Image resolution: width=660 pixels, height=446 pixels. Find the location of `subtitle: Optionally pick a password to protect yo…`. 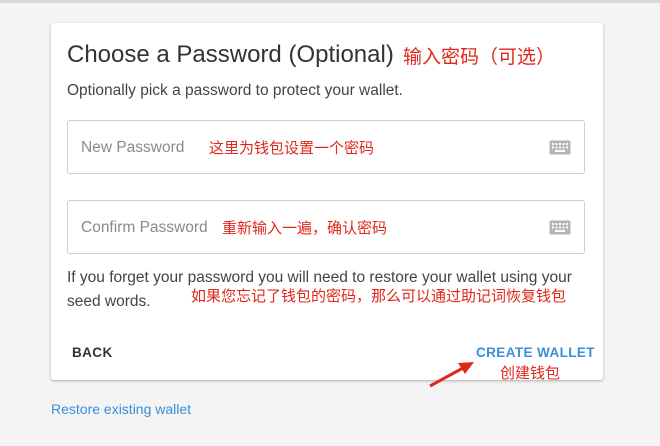

subtitle: Optionally pick a password to protect yo… is located at coordinates (235, 90).